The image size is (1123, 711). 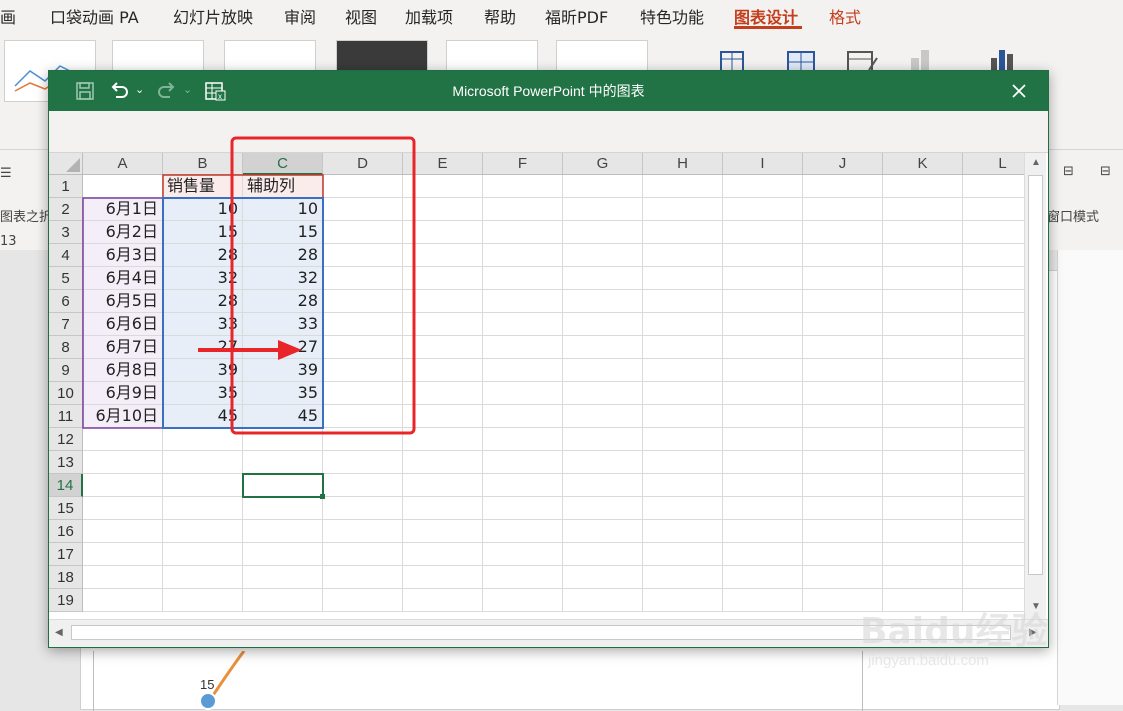 I want to click on cell-h16, so click(x=683, y=531).